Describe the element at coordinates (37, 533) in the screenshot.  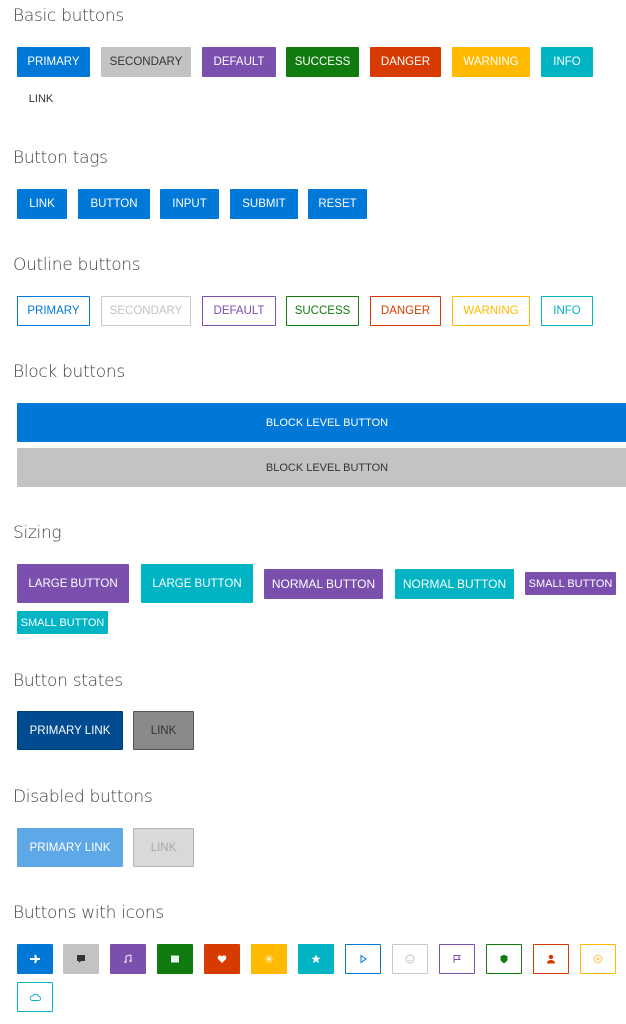
I see `section-title-sizing: Sizing` at that location.